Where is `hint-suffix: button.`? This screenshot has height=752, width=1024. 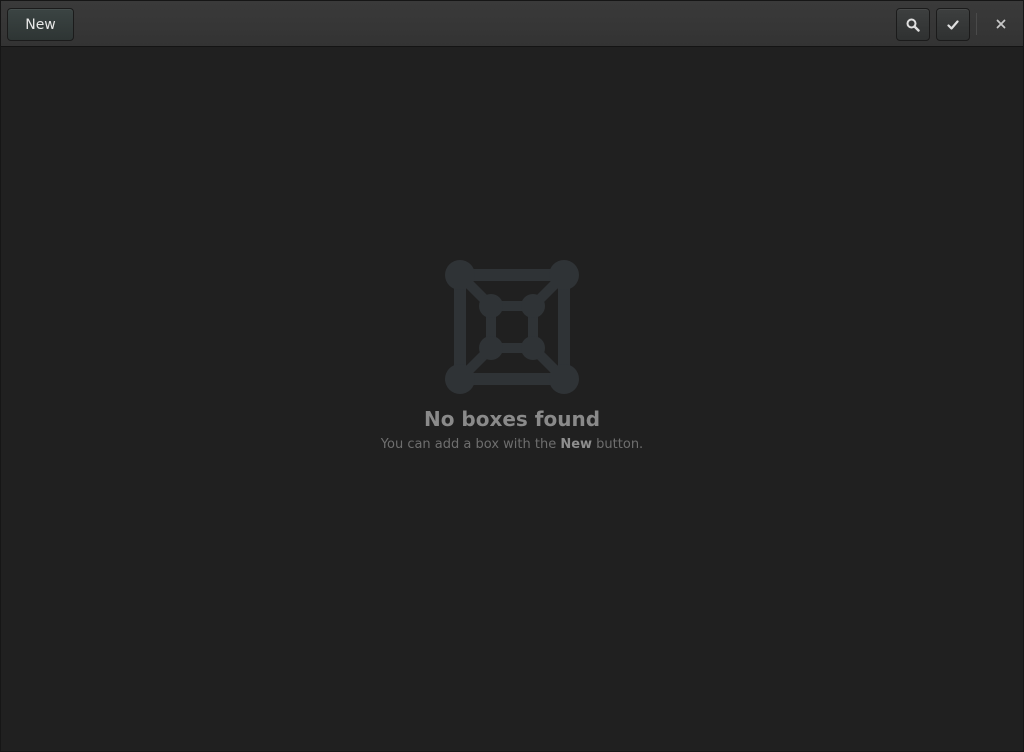
hint-suffix: button. is located at coordinates (618, 444).